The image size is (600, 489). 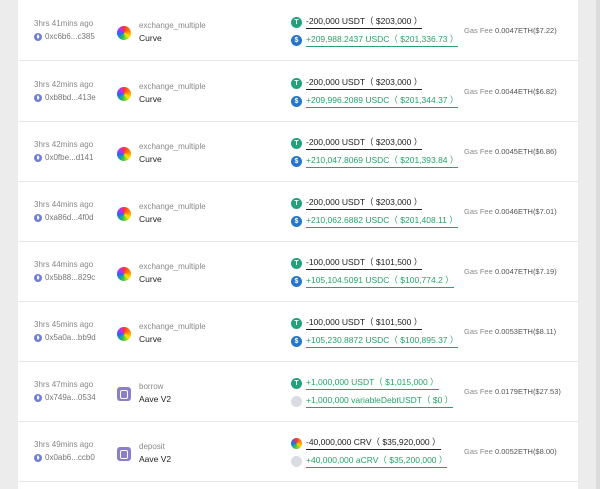 I want to click on tx-time: 3hrs 49mins ago, so click(x=64, y=444).